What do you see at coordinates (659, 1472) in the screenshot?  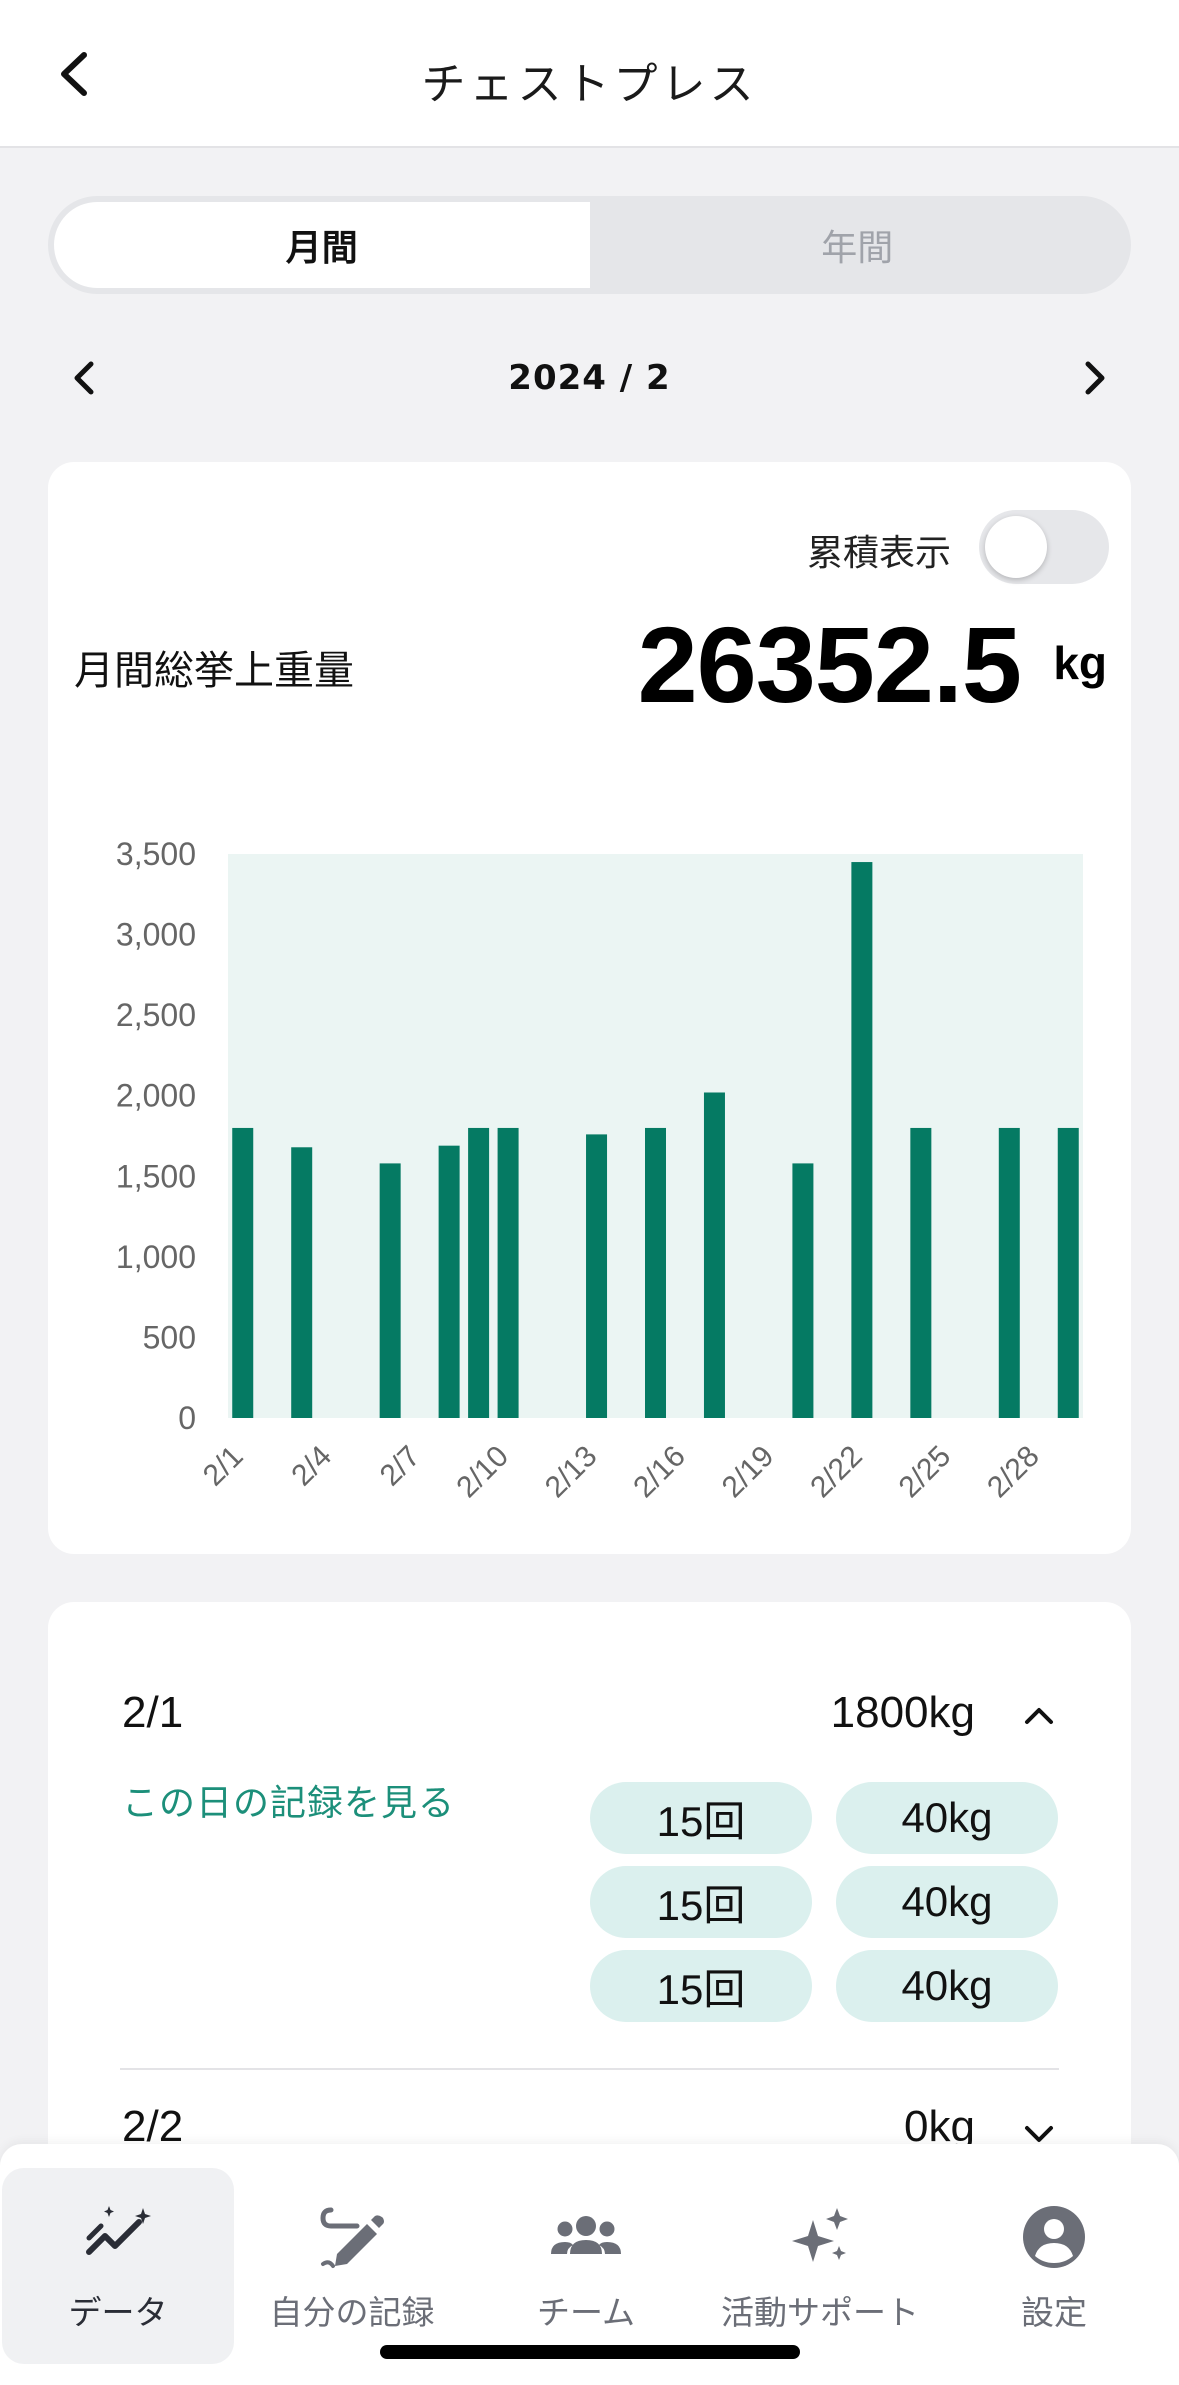 I see `x-tick-label: 2/16` at bounding box center [659, 1472].